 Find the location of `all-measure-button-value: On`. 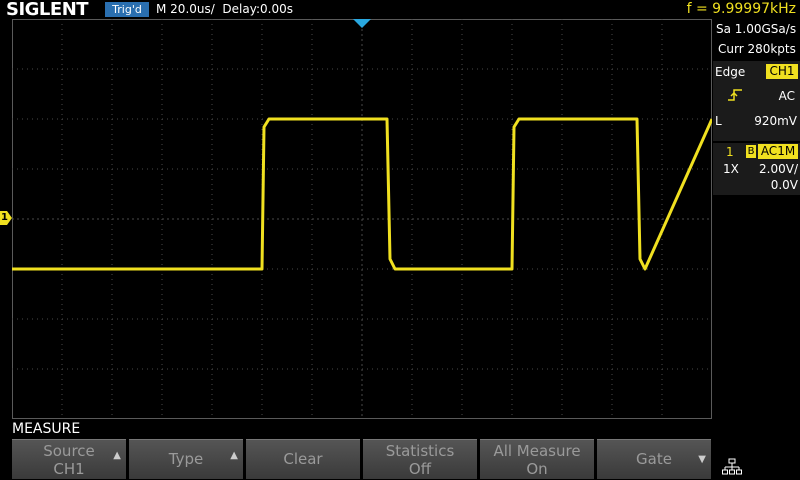

all-measure-button-value: On is located at coordinates (537, 469).